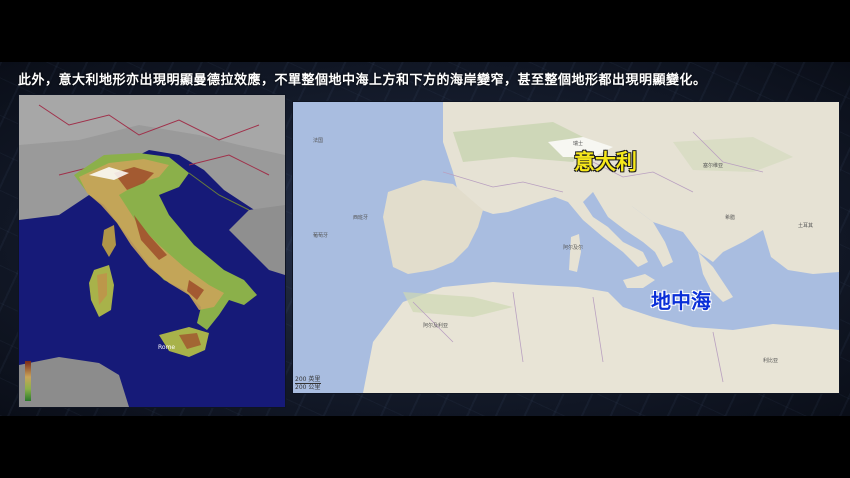 Image resolution: width=850 pixels, height=478 pixels. I want to click on rome-label: Rome, so click(167, 347).